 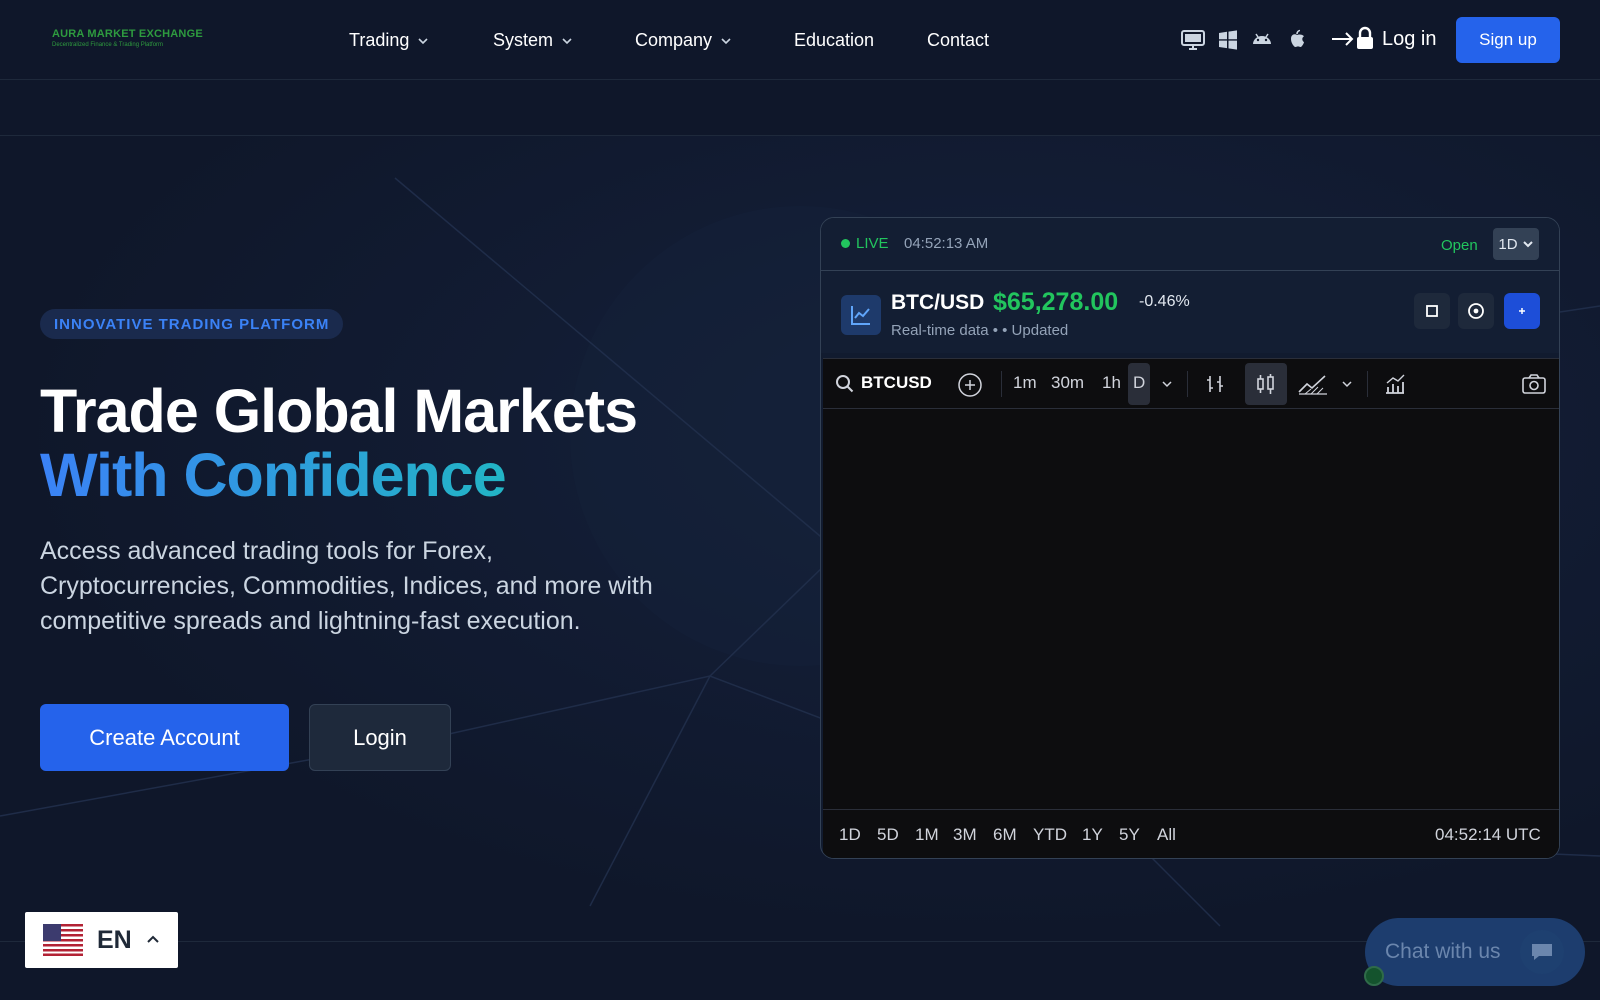 What do you see at coordinates (63, 940) in the screenshot?
I see `us-flag-icon` at bounding box center [63, 940].